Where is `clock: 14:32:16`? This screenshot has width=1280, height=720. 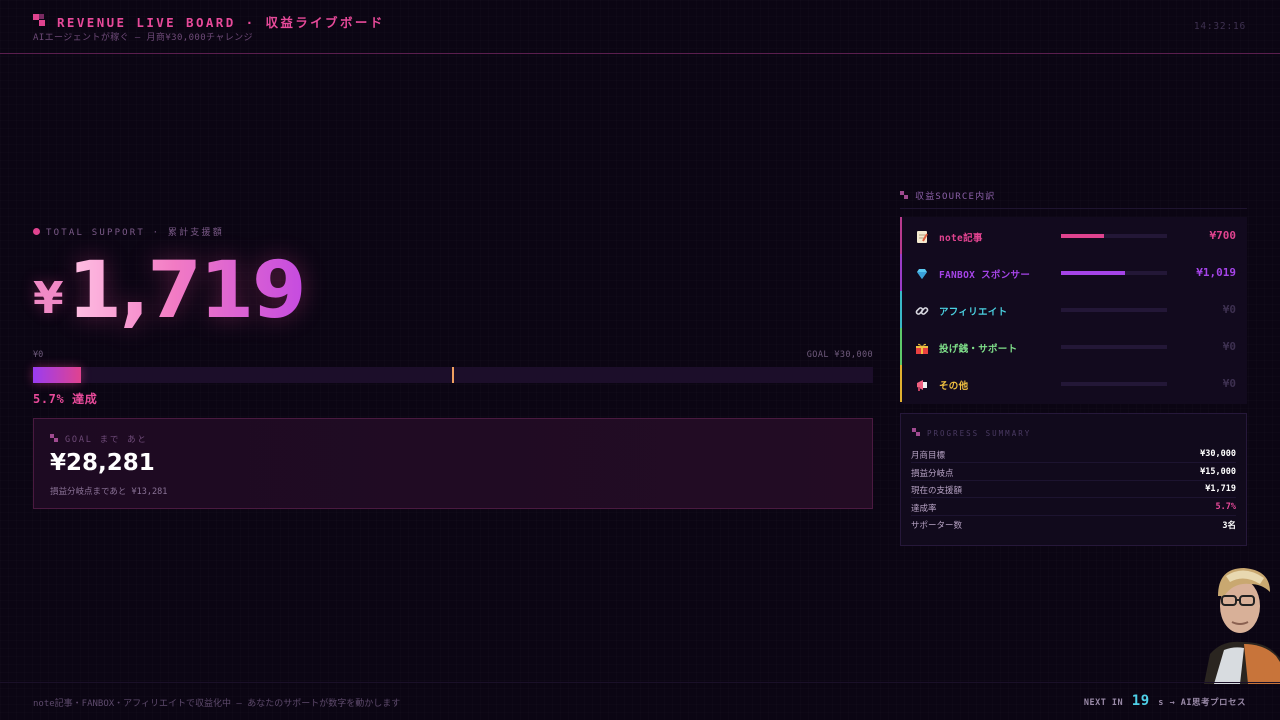 clock: 14:32:16 is located at coordinates (1219, 26).